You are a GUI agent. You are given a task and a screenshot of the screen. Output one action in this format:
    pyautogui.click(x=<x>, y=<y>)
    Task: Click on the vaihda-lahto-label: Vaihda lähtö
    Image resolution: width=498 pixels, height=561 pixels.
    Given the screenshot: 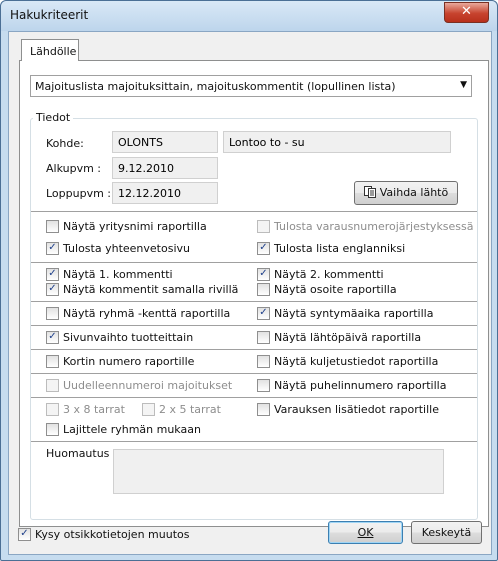 What is the action you would take?
    pyautogui.click(x=414, y=192)
    